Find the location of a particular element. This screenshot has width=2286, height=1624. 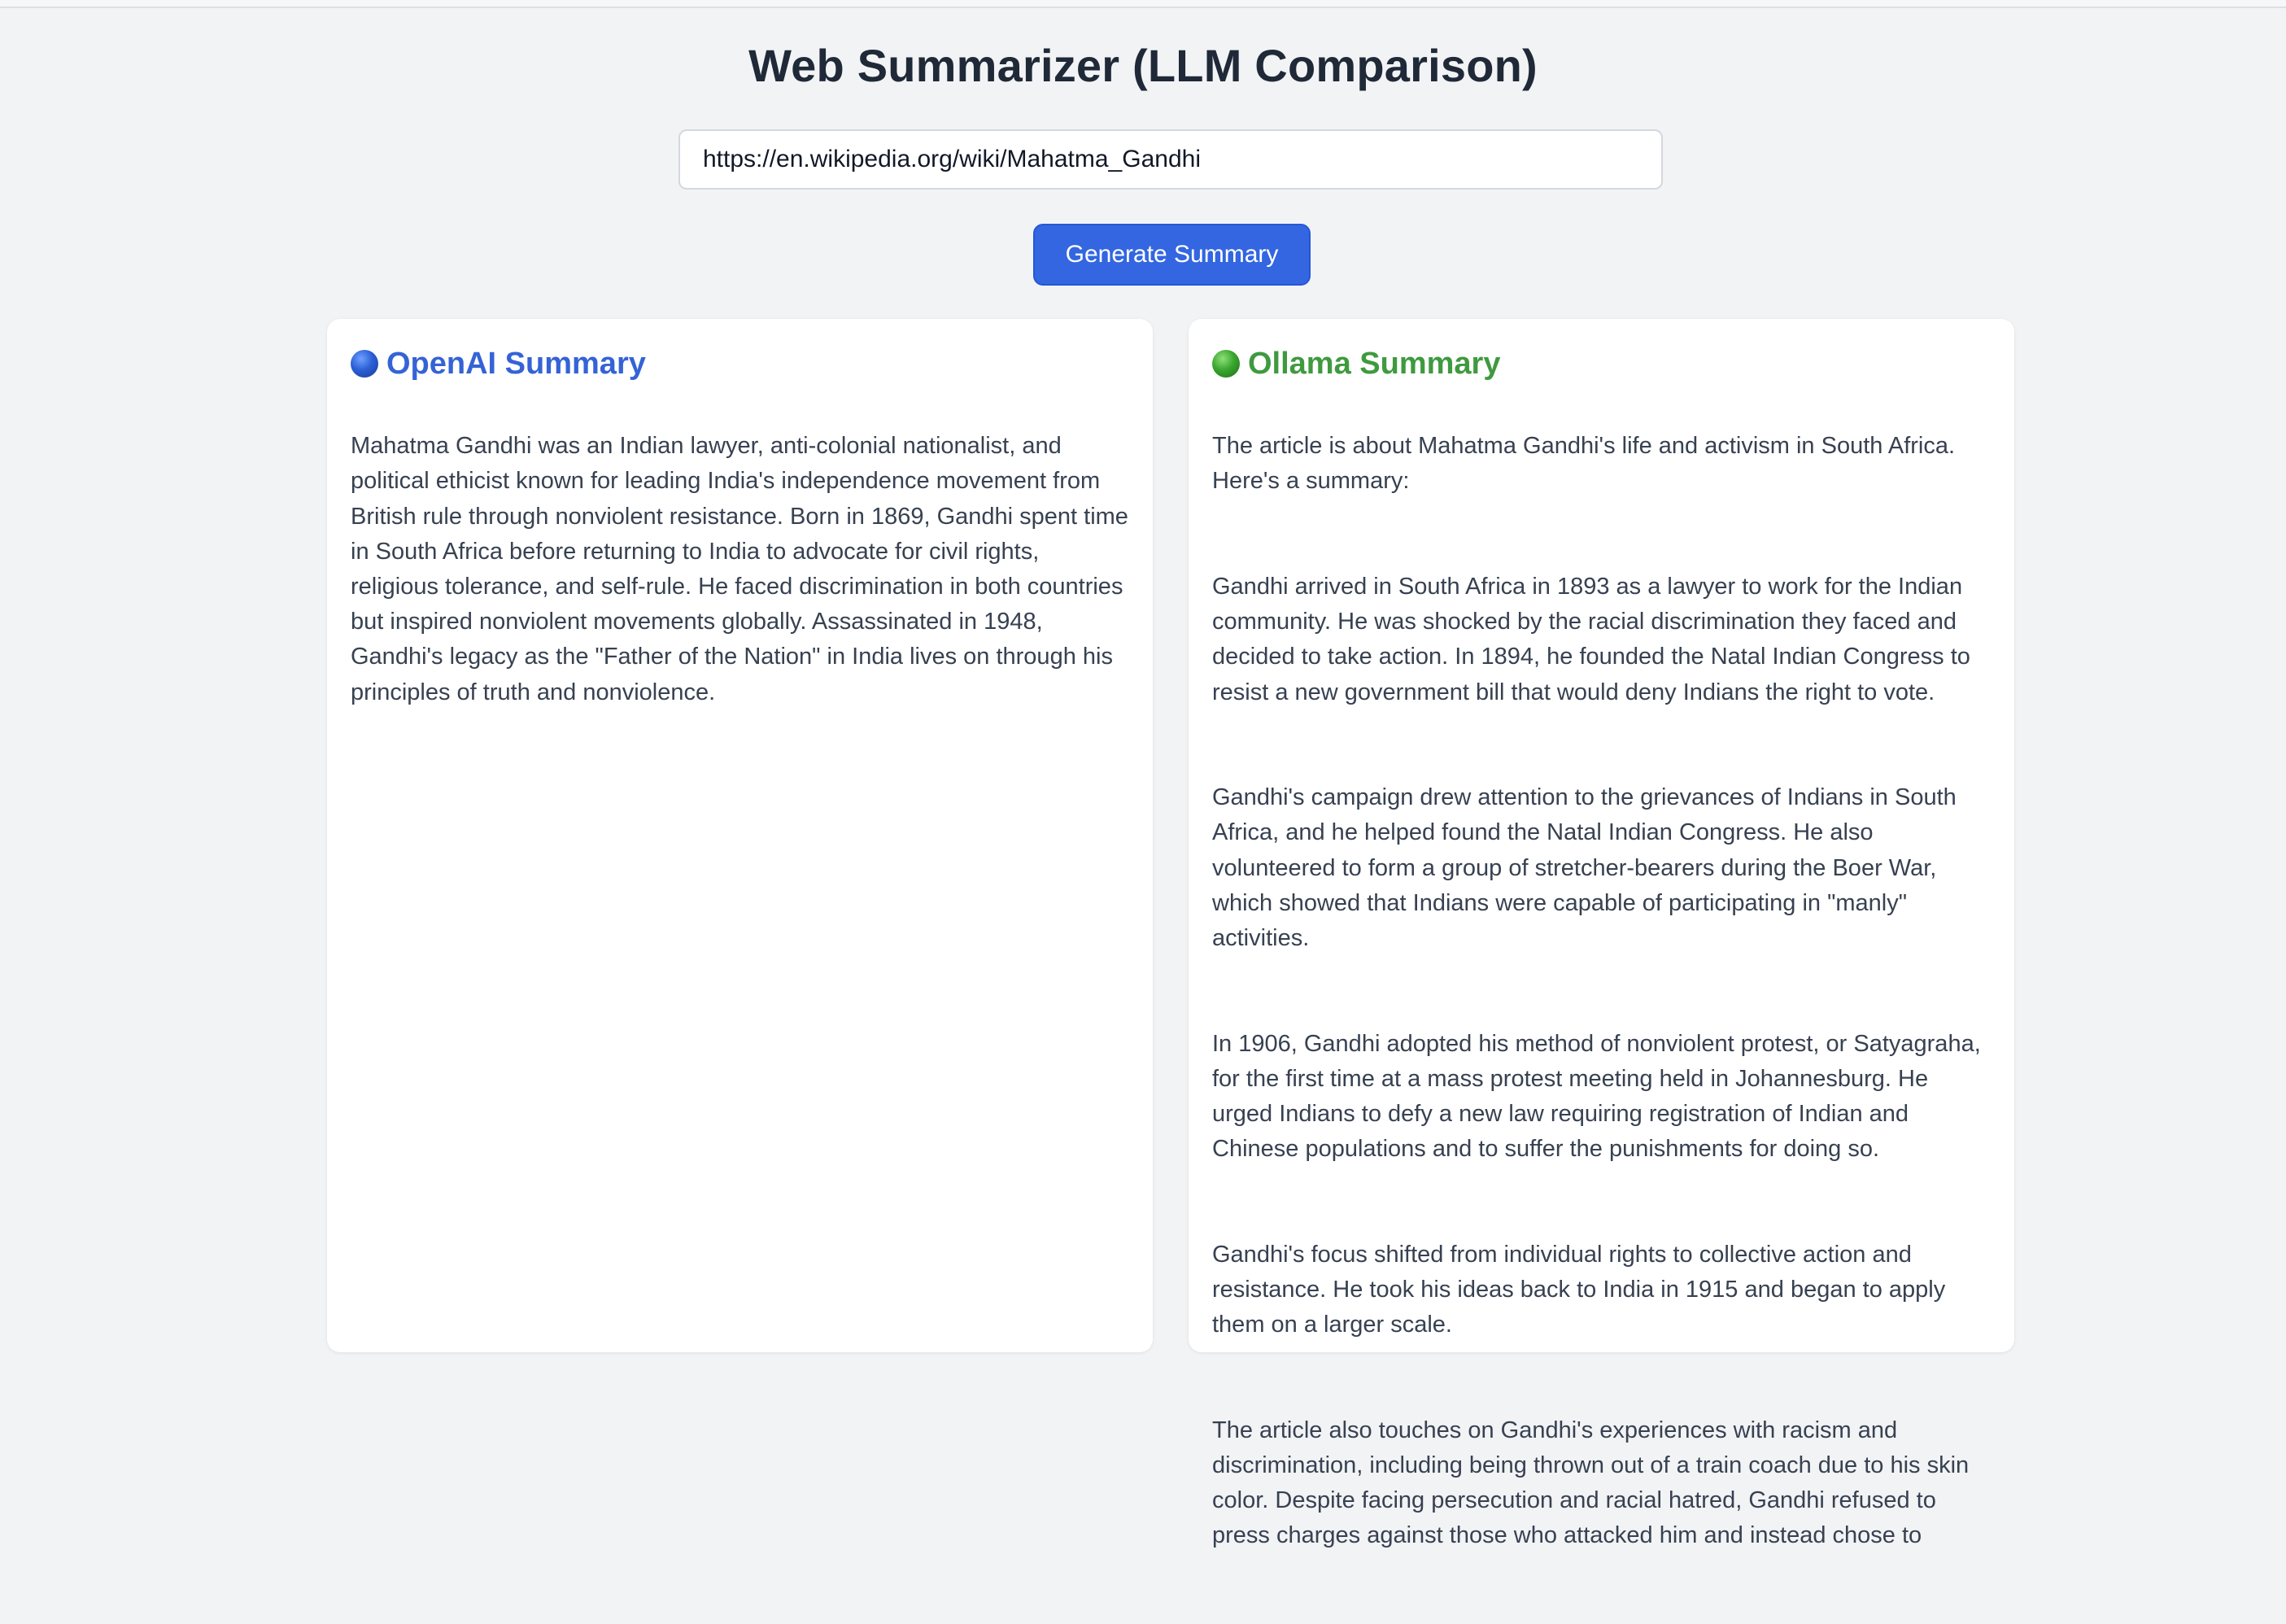

page-title: Web Summarizer (LLM Comparison) is located at coordinates (1143, 65).